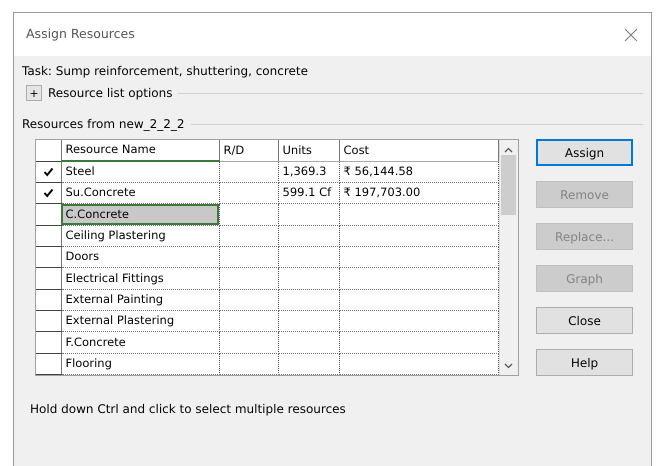 This screenshot has height=466, width=659. What do you see at coordinates (508, 257) in the screenshot?
I see `scrollbar` at bounding box center [508, 257].